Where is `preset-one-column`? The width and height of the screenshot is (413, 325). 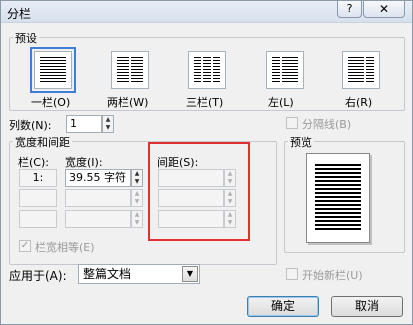 preset-one-column is located at coordinates (53, 70).